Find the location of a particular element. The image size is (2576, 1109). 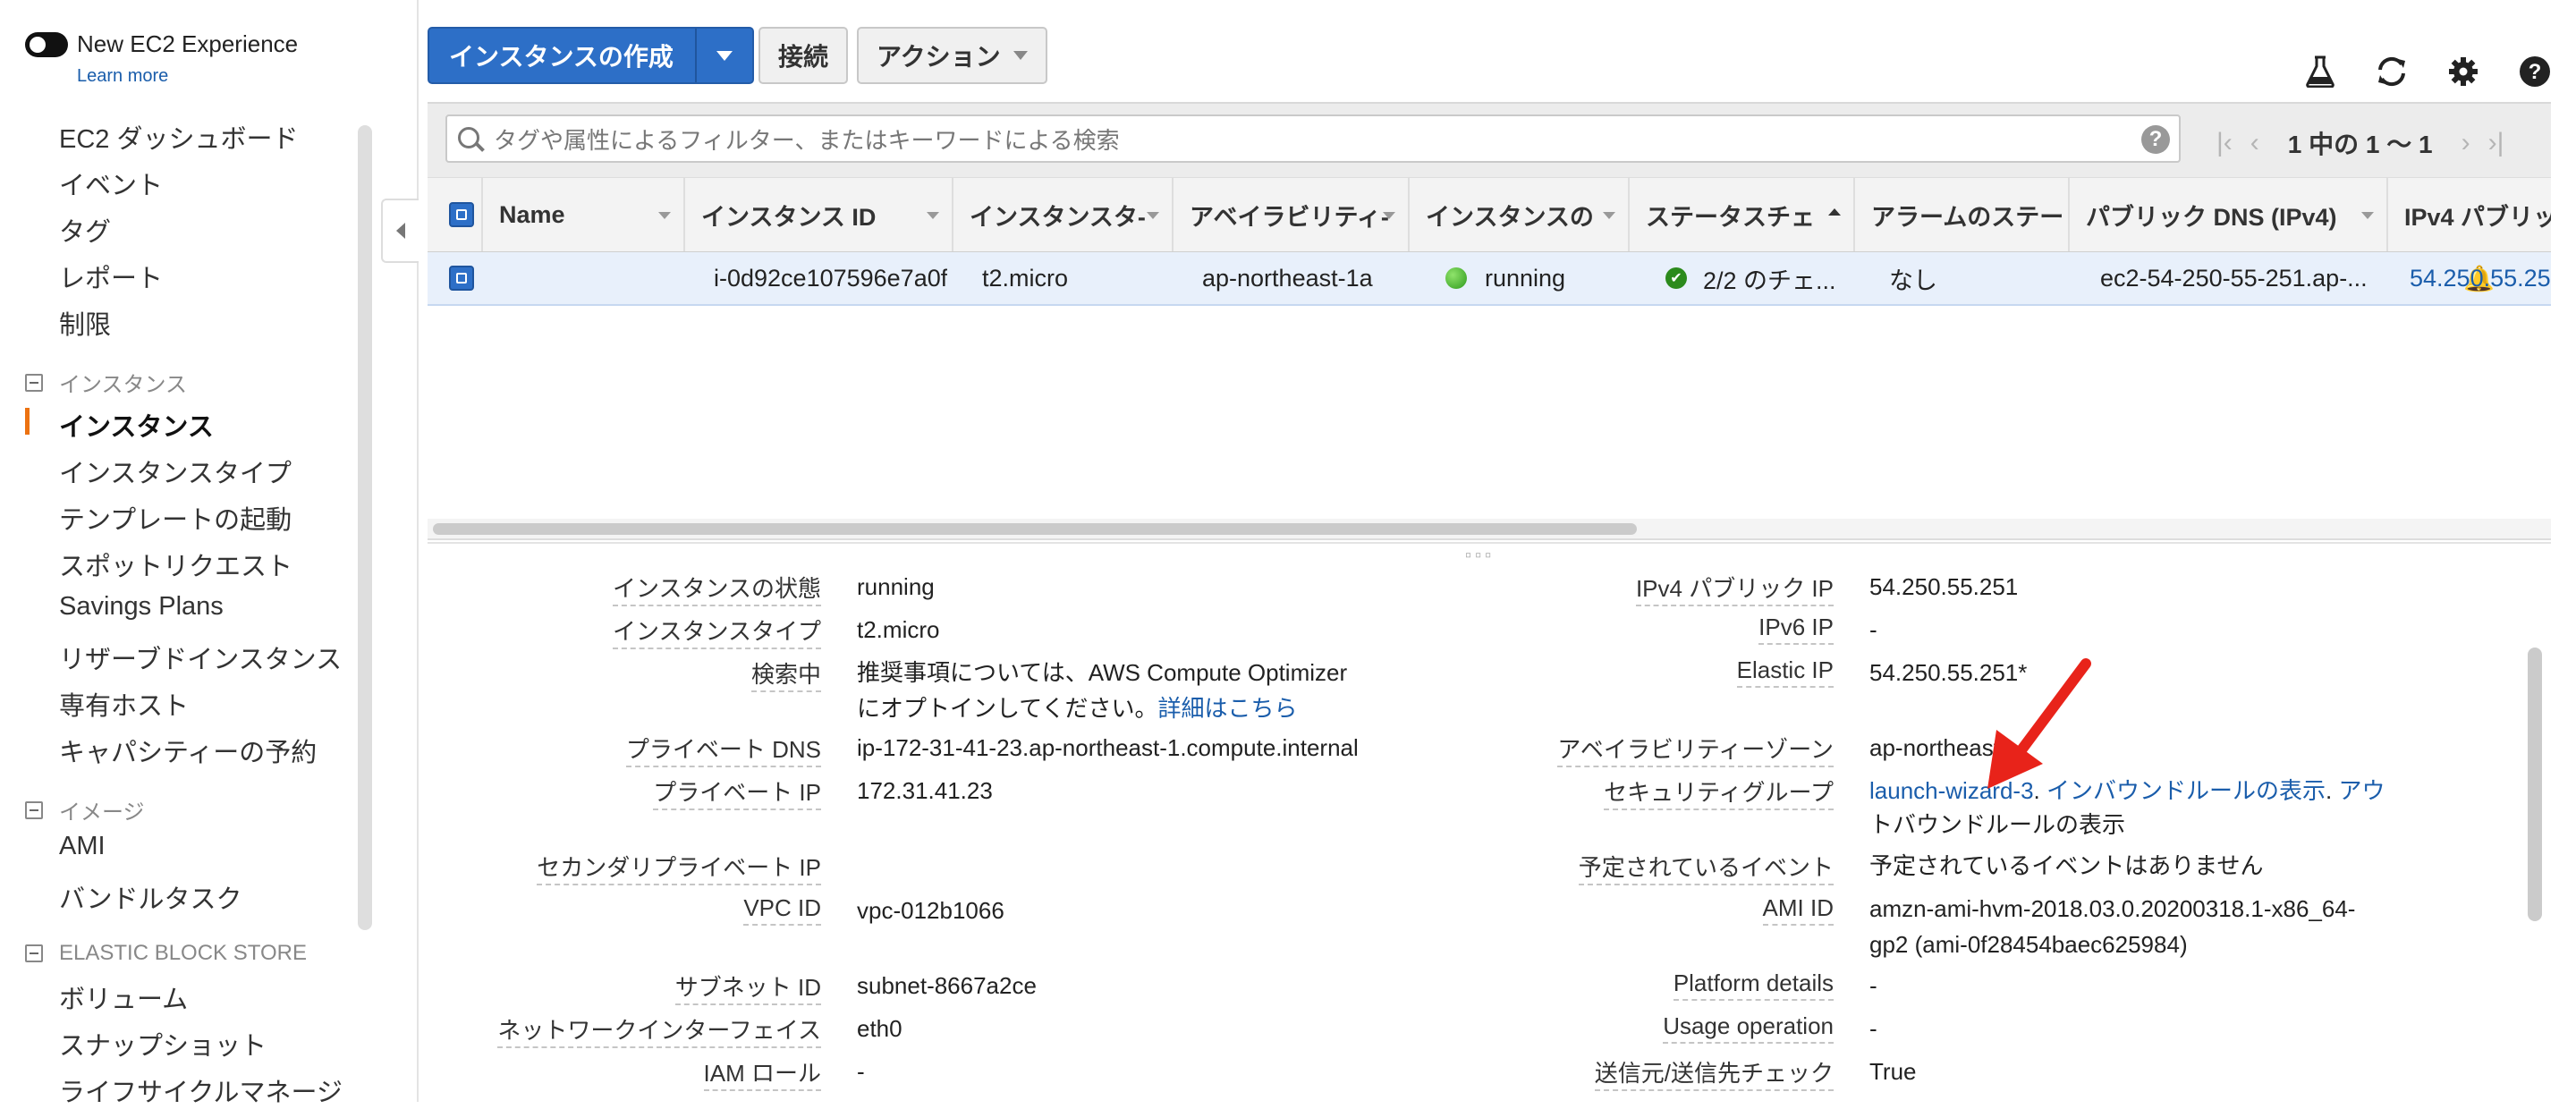

sidebar-item-dashboard: EC2 ダッシュボード is located at coordinates (178, 137).